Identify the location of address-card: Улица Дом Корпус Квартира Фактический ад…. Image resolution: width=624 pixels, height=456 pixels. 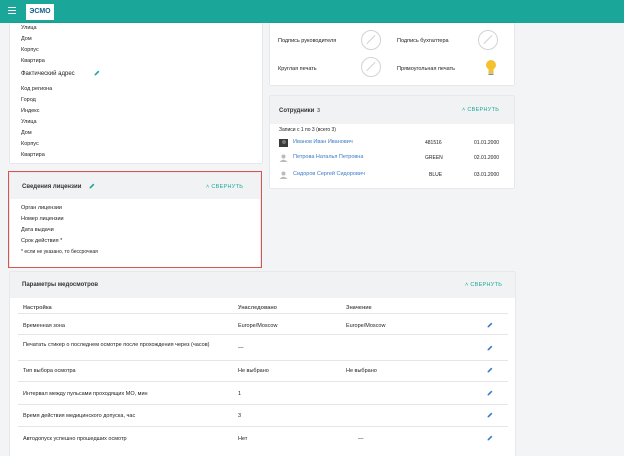
(136, 93).